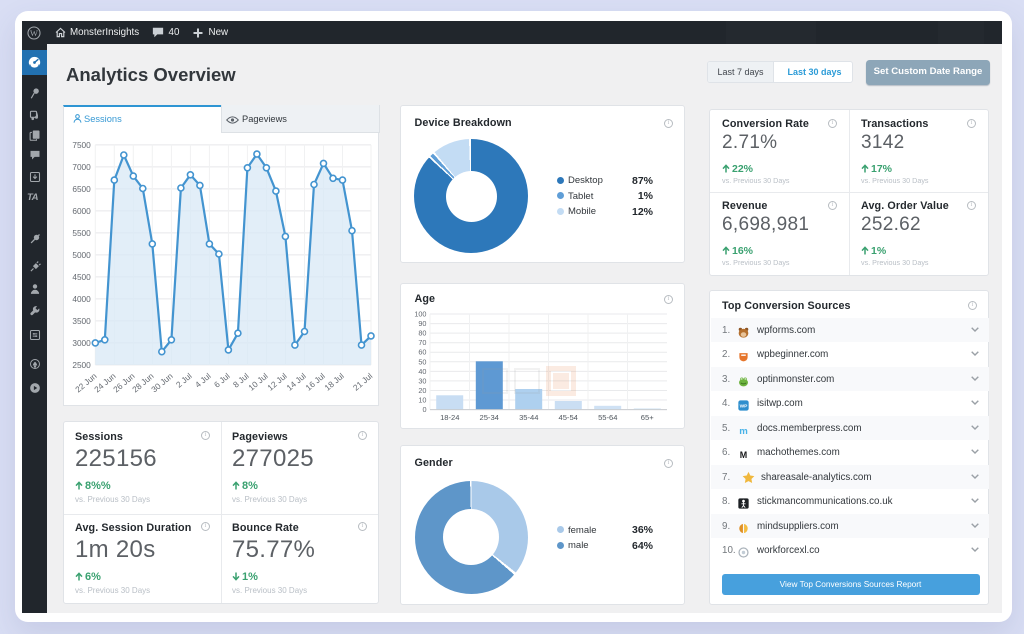 The width and height of the screenshot is (1024, 634). Describe the element at coordinates (528, 417) in the screenshot. I see `svg-text: 35-44` at that location.